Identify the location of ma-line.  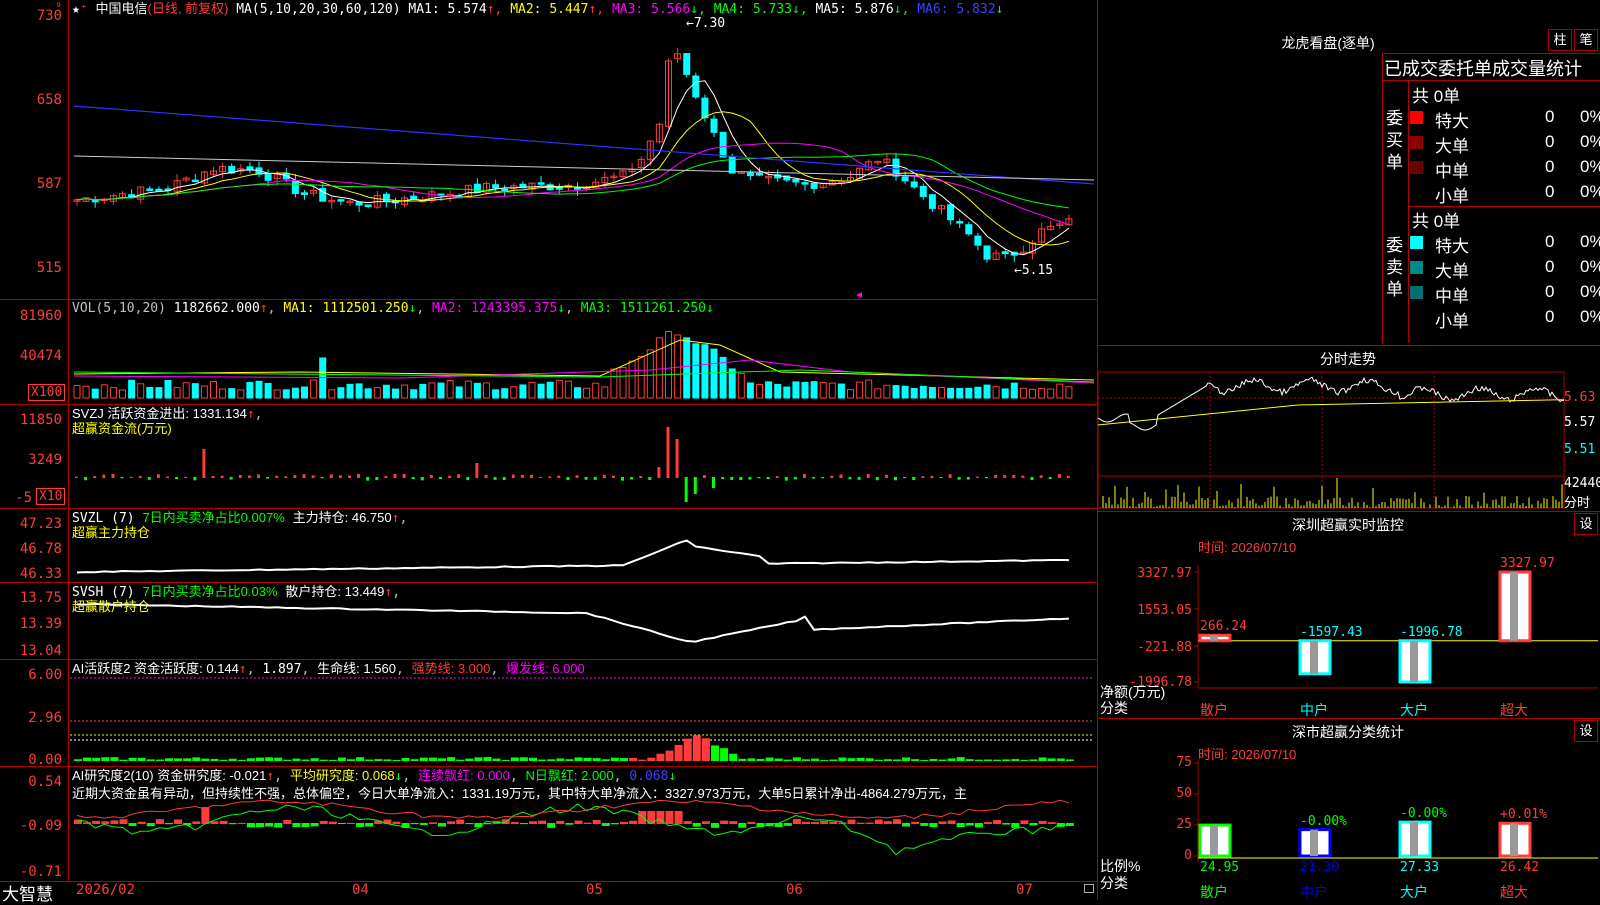
(573, 183).